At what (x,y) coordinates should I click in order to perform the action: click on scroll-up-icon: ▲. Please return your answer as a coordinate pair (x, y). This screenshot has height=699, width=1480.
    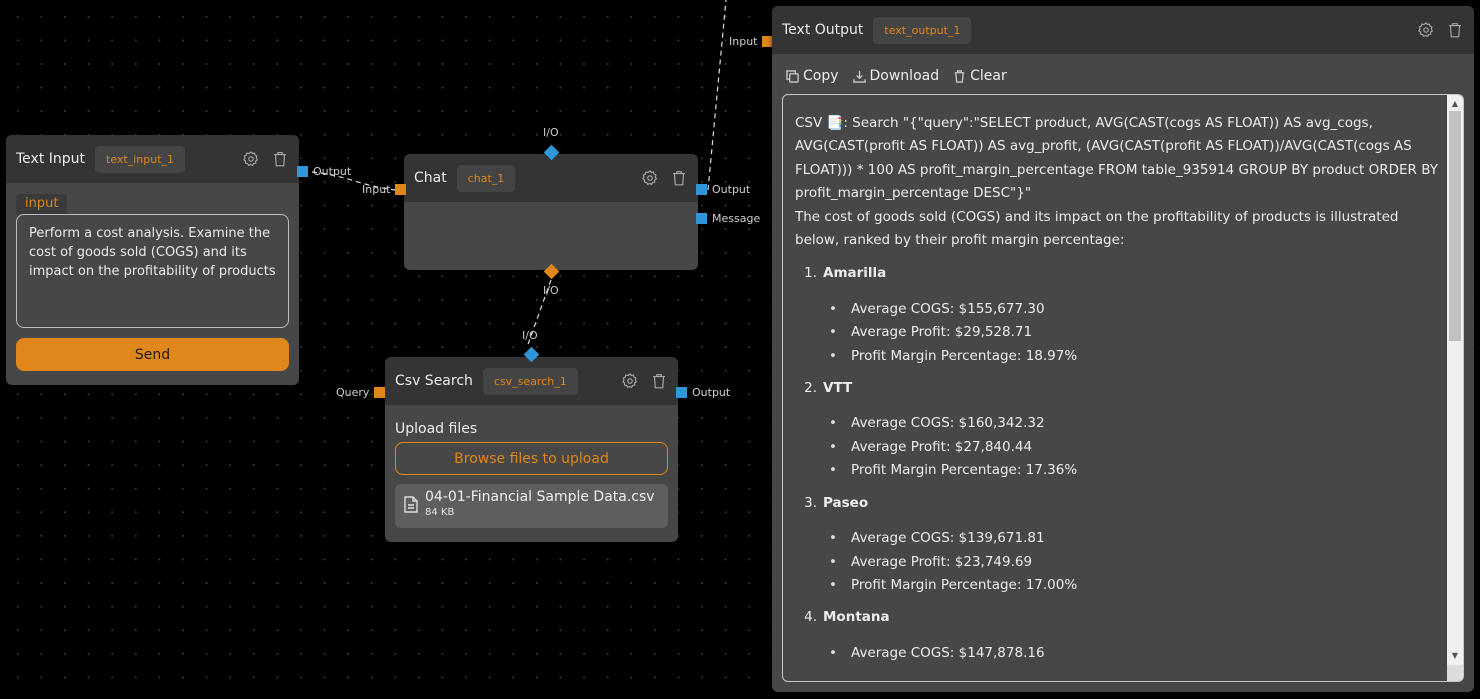
    Looking at the image, I should click on (1455, 103).